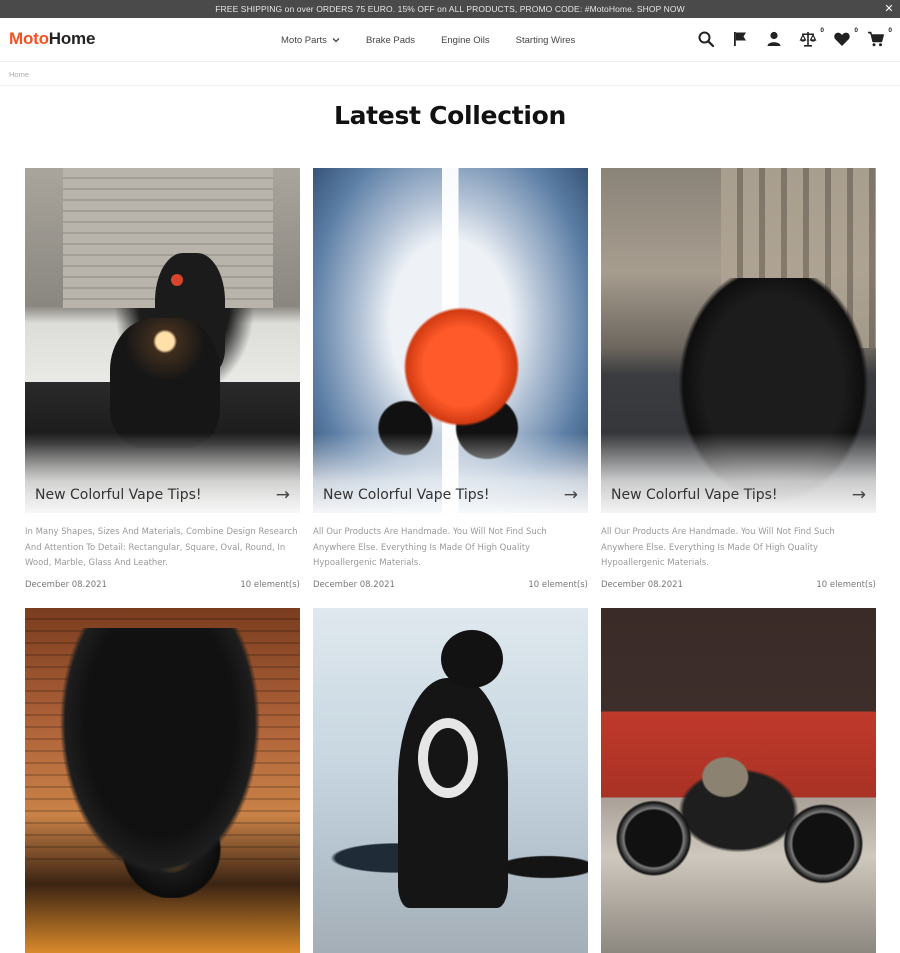  Describe the element at coordinates (450, 74) in the screenshot. I see `breadcrumb: Home` at that location.